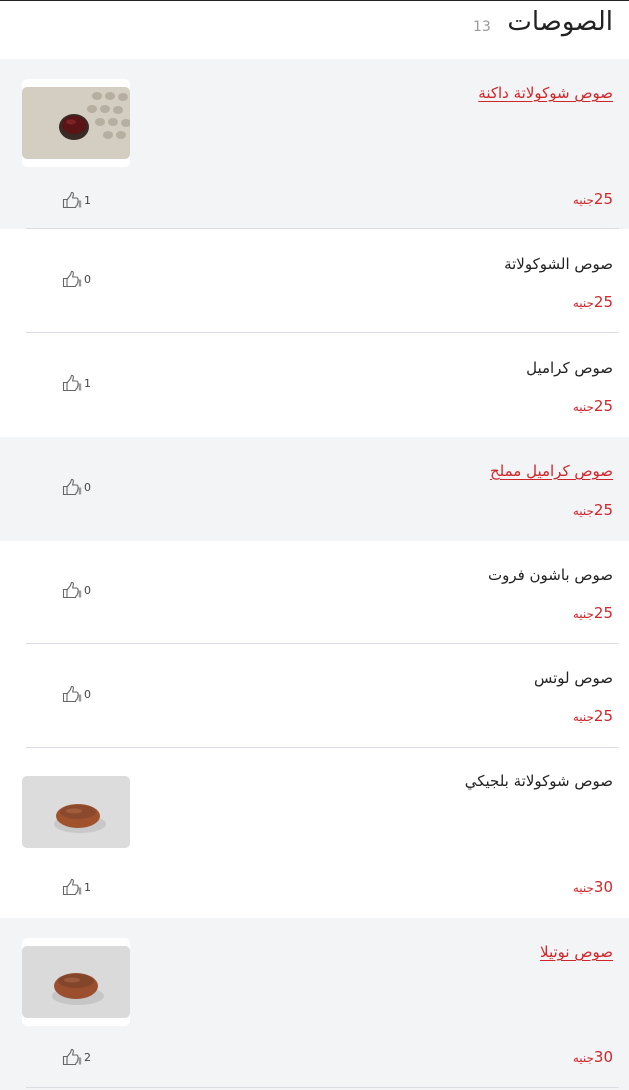  Describe the element at coordinates (314, 592) in the screenshot. I see `menu-item: صوص باشون فروت 25جنيه 0` at that location.